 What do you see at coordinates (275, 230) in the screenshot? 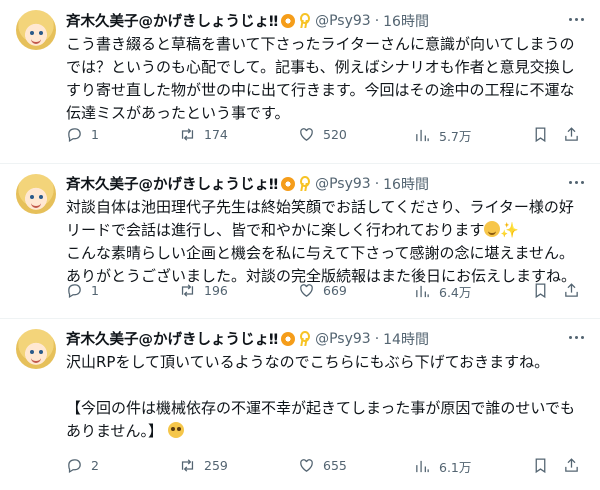
I see `tweet-line-text: リードで会話は進行し、皆で和やかに楽しく行われております` at bounding box center [275, 230].